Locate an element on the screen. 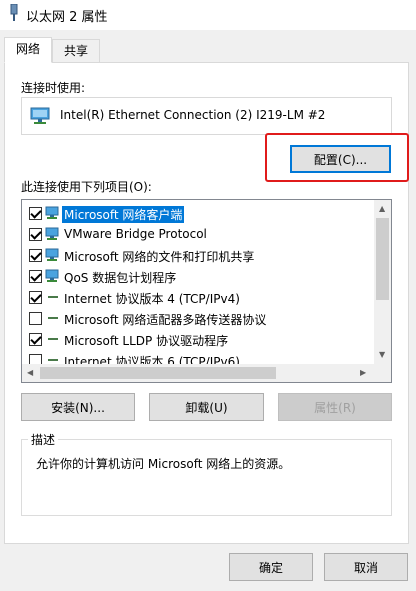  list-item: Microsoft 网络适配器多路传送器协议 is located at coordinates (198, 318).